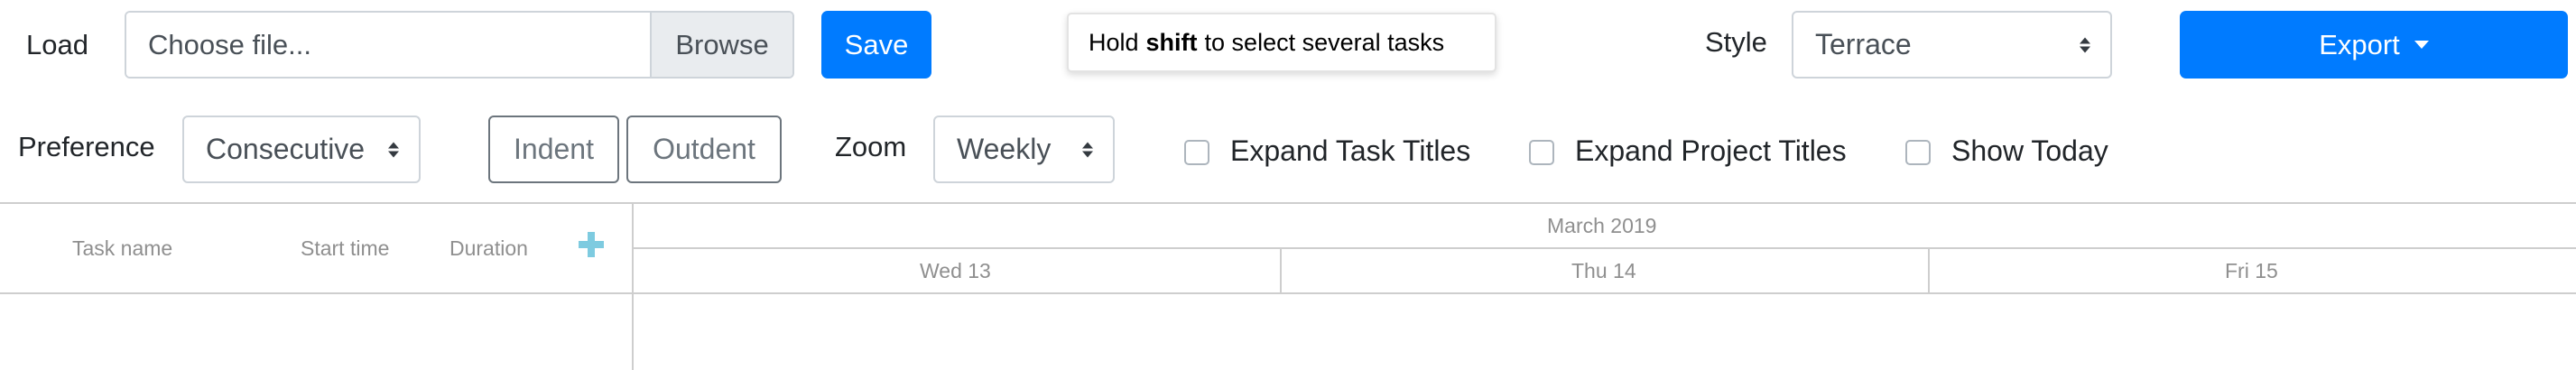 The width and height of the screenshot is (2576, 370). Describe the element at coordinates (488, 248) in the screenshot. I see `column-header-duration: Duration` at that location.